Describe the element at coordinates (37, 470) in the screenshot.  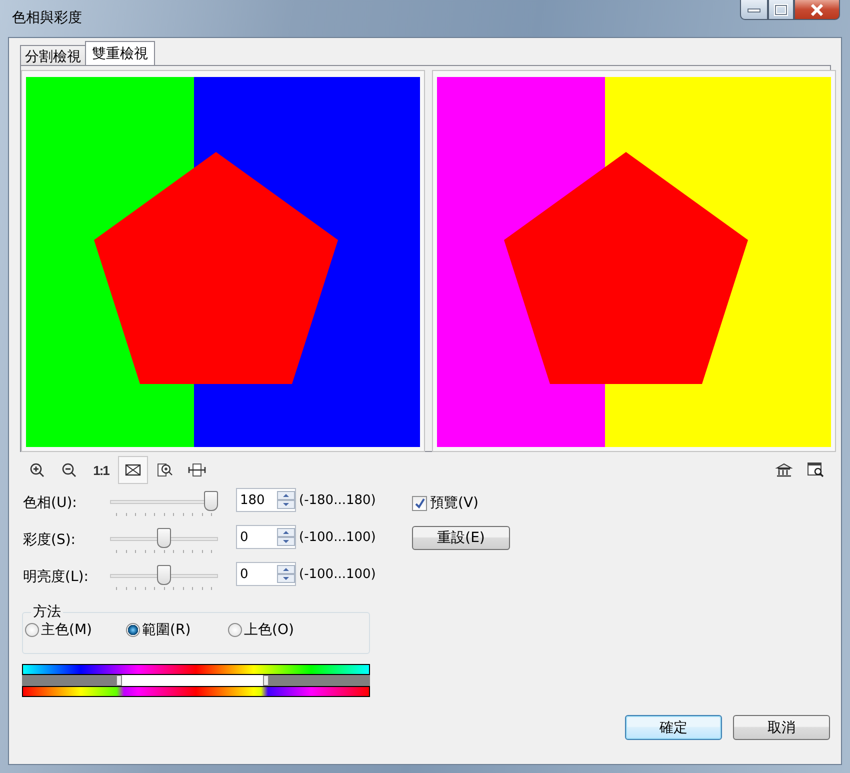
I see `zoom-in-icon` at that location.